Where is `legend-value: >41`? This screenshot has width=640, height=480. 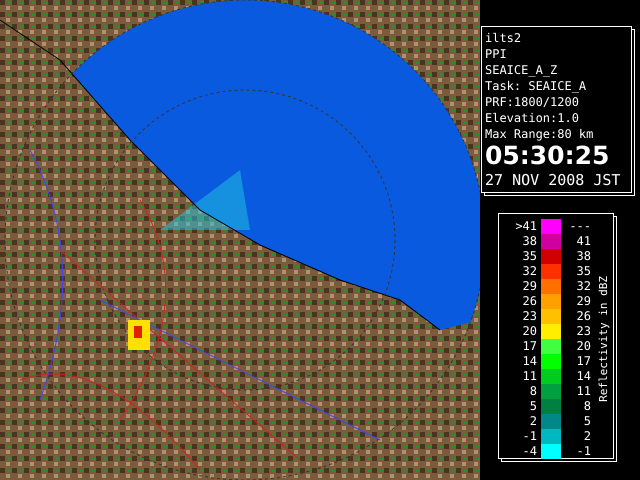 legend-value: >41 is located at coordinates (526, 226).